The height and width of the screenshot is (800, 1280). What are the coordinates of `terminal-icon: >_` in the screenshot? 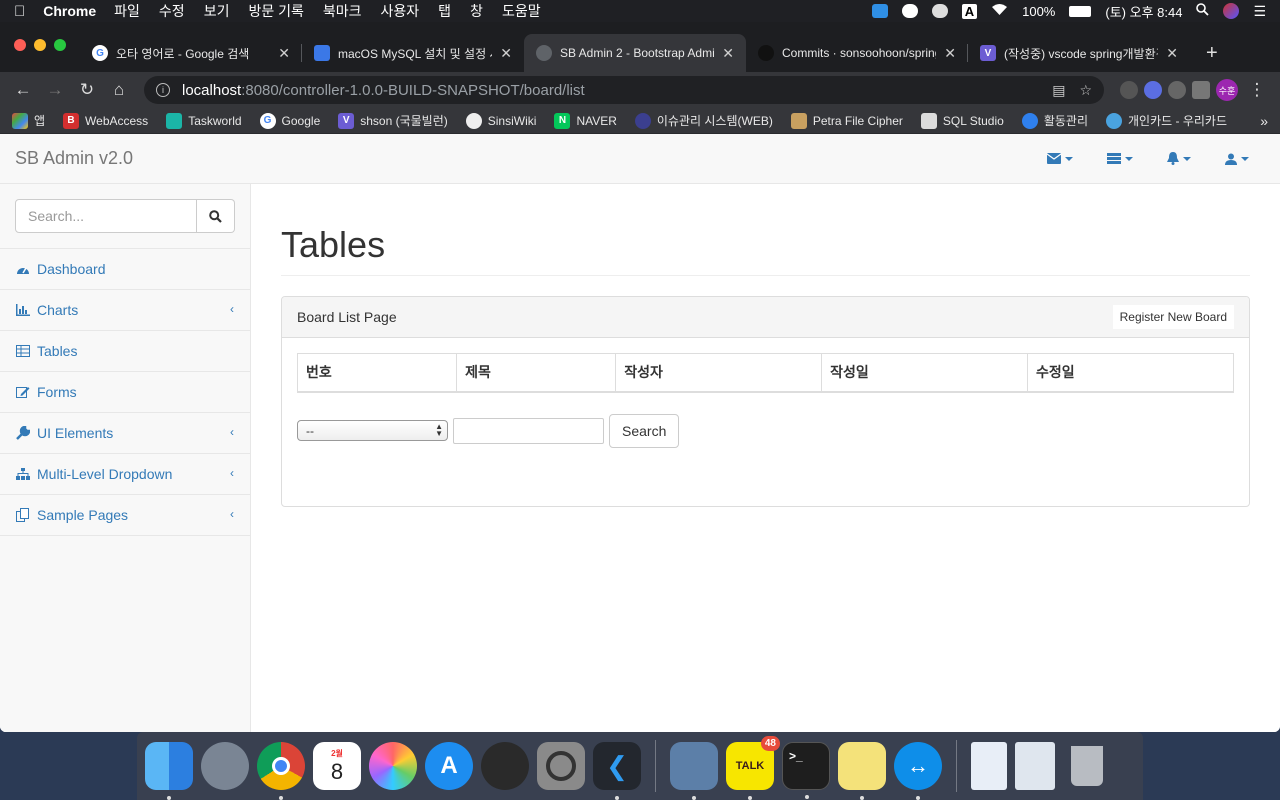 It's located at (806, 770).